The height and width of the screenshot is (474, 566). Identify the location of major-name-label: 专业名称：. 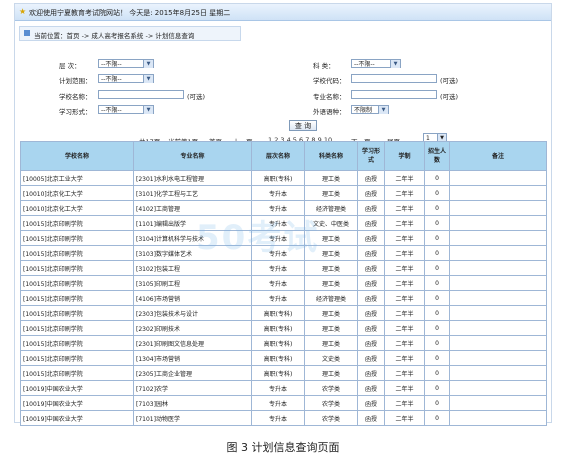
(329, 97).